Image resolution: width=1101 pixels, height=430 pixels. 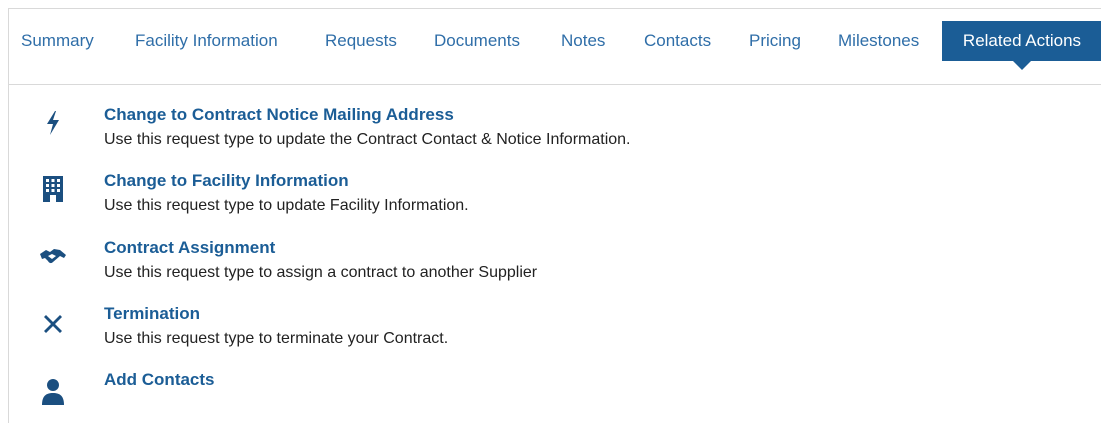 I want to click on action-title-link: Change to Facility Information, so click(x=226, y=181).